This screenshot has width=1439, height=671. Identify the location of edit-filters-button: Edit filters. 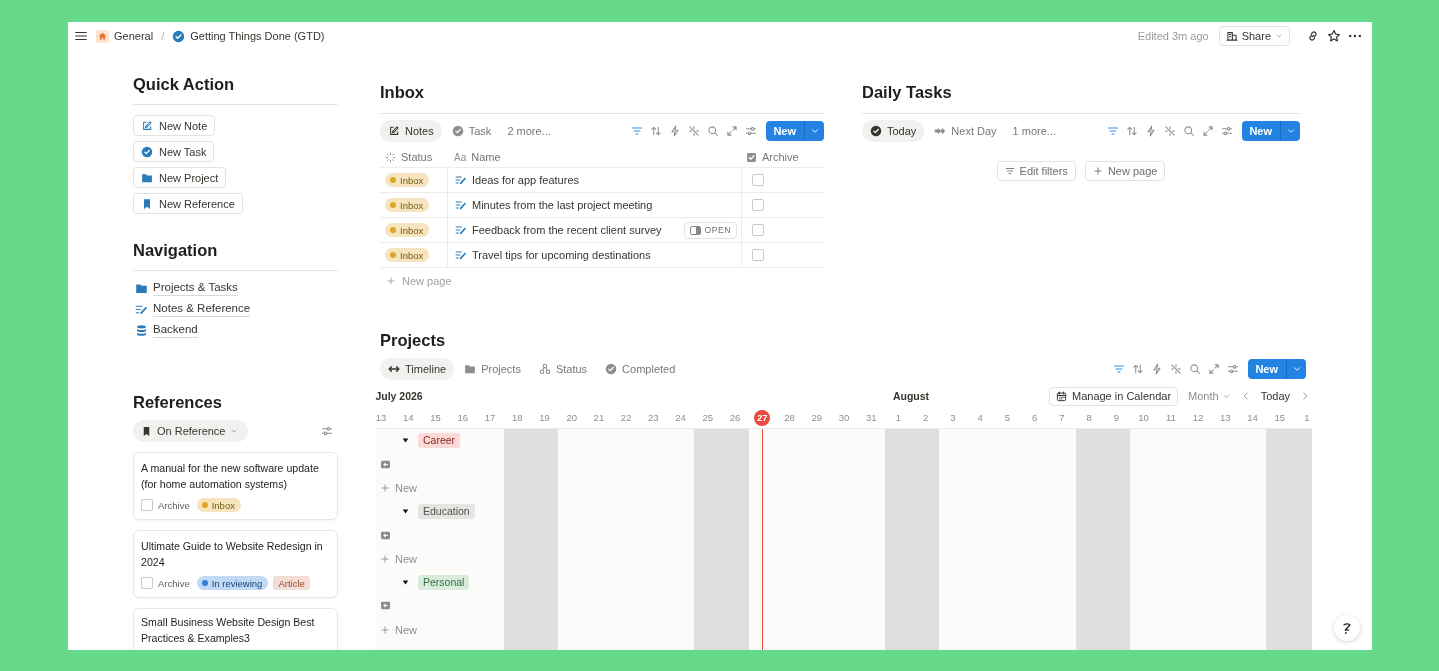
(1036, 171).